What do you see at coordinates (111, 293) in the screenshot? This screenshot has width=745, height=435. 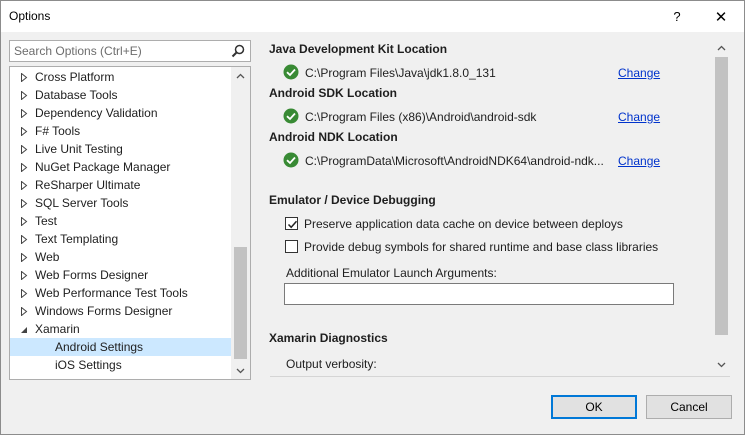 I see `tree-item-label: Web Performance Test Tools` at bounding box center [111, 293].